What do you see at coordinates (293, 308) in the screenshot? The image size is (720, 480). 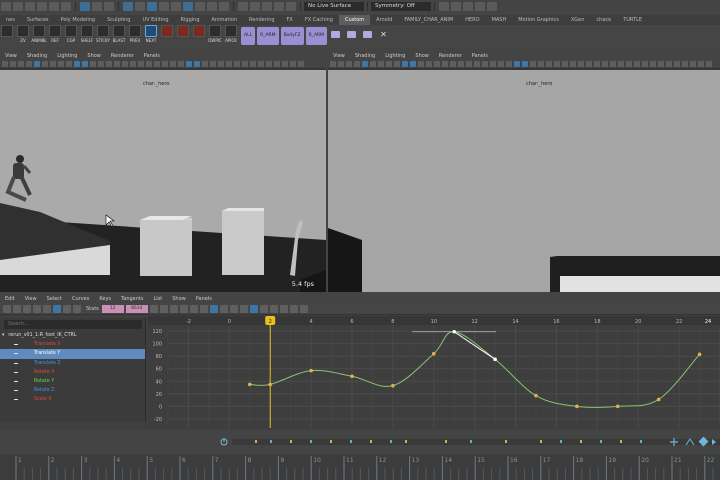 I see `dope-sheet-icon` at bounding box center [293, 308].